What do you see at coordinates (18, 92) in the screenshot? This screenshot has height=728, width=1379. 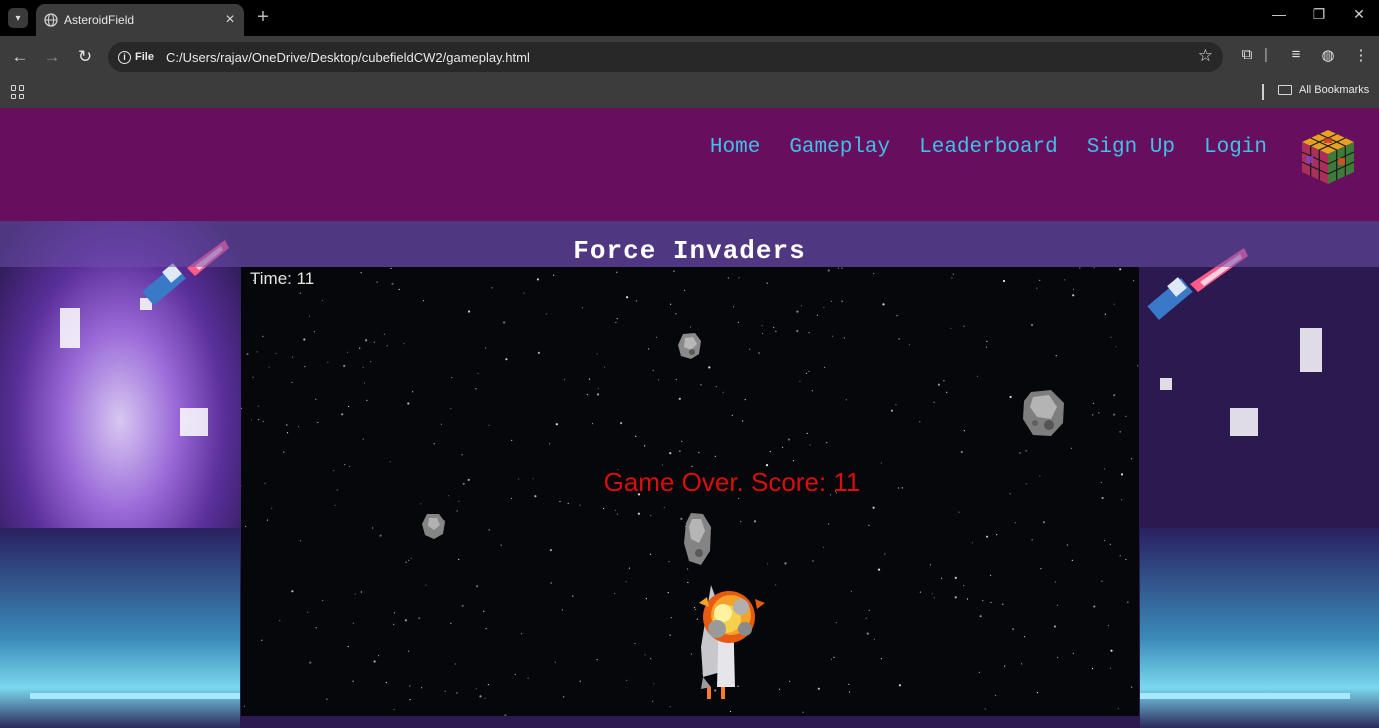 I see `apps-grid-icon` at bounding box center [18, 92].